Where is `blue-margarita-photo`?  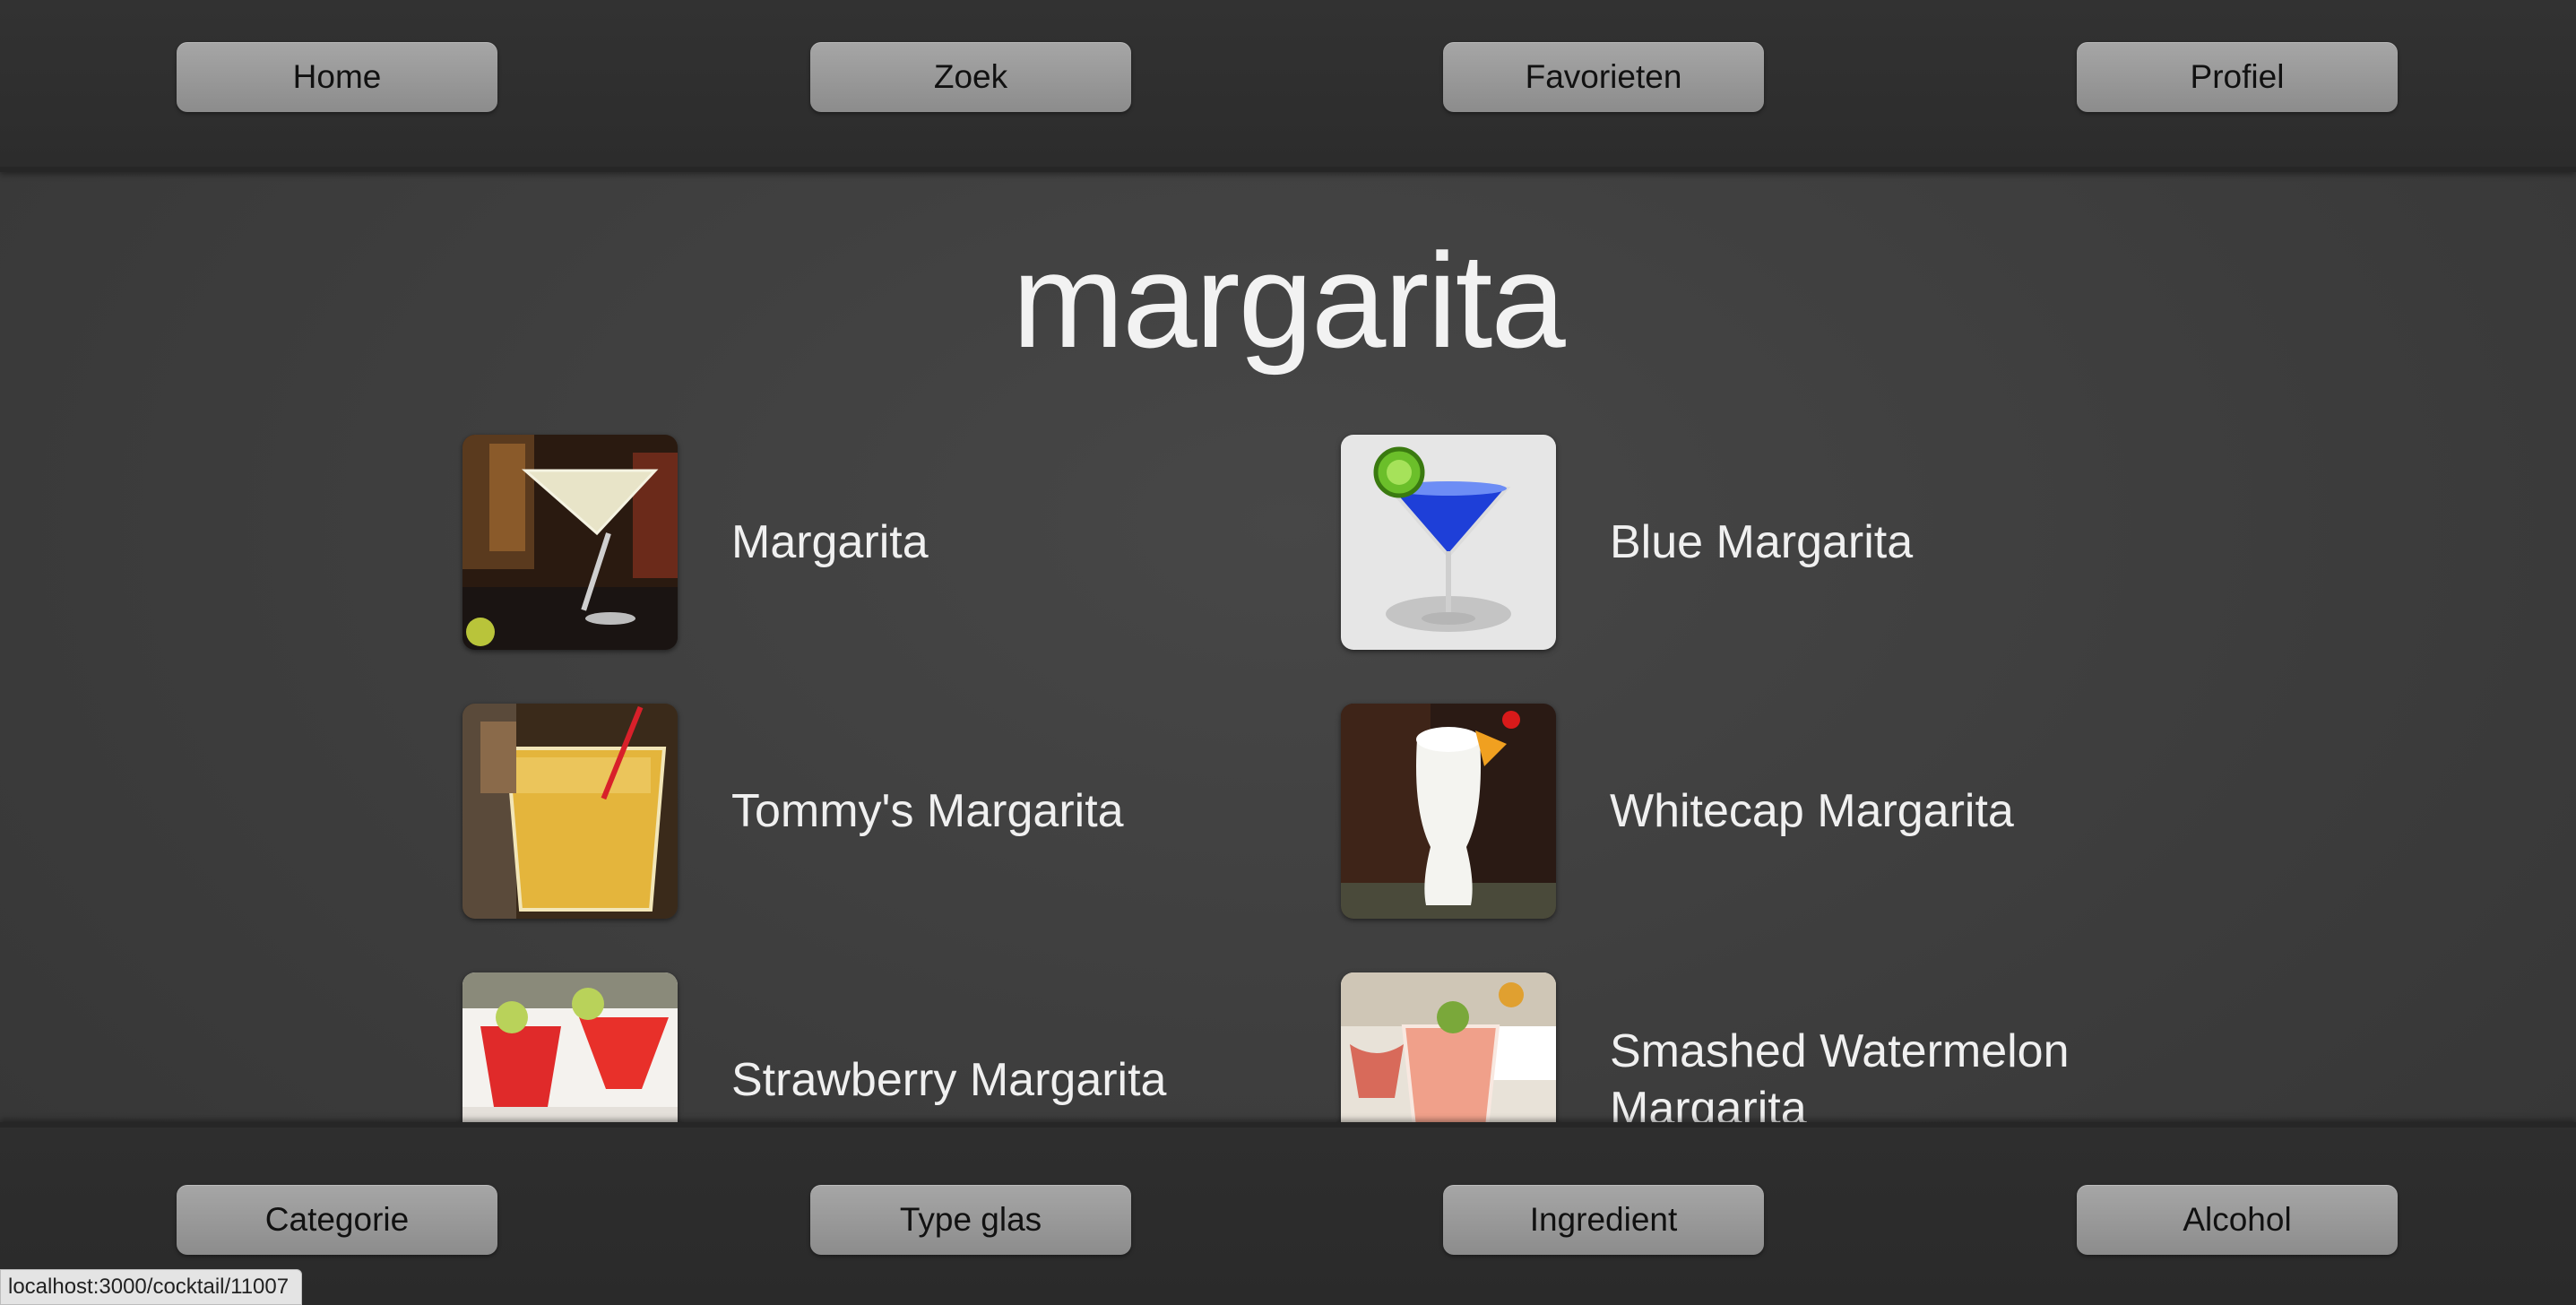
blue-margarita-photo is located at coordinates (1448, 542).